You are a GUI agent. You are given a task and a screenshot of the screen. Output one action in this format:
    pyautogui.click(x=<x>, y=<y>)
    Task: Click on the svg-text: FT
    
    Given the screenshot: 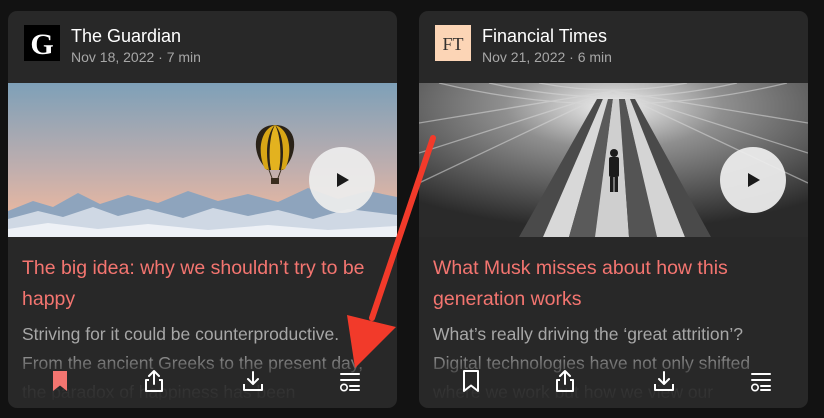 What is the action you would take?
    pyautogui.click(x=452, y=44)
    